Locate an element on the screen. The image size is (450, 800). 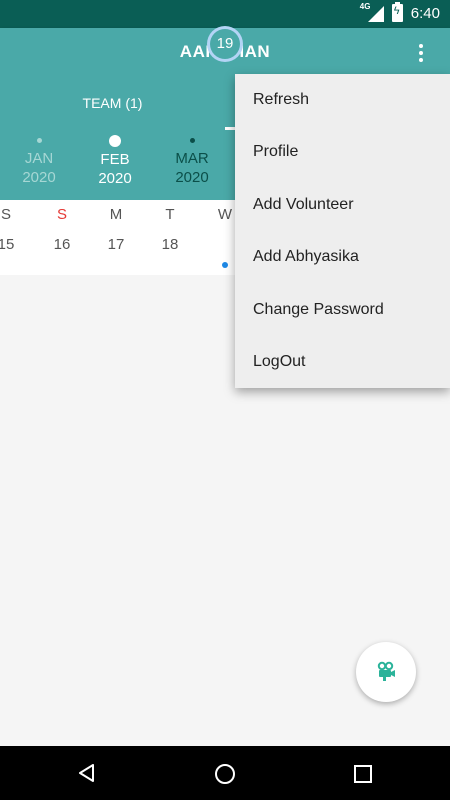
day-cell: T 18 is located at coordinates (170, 229).